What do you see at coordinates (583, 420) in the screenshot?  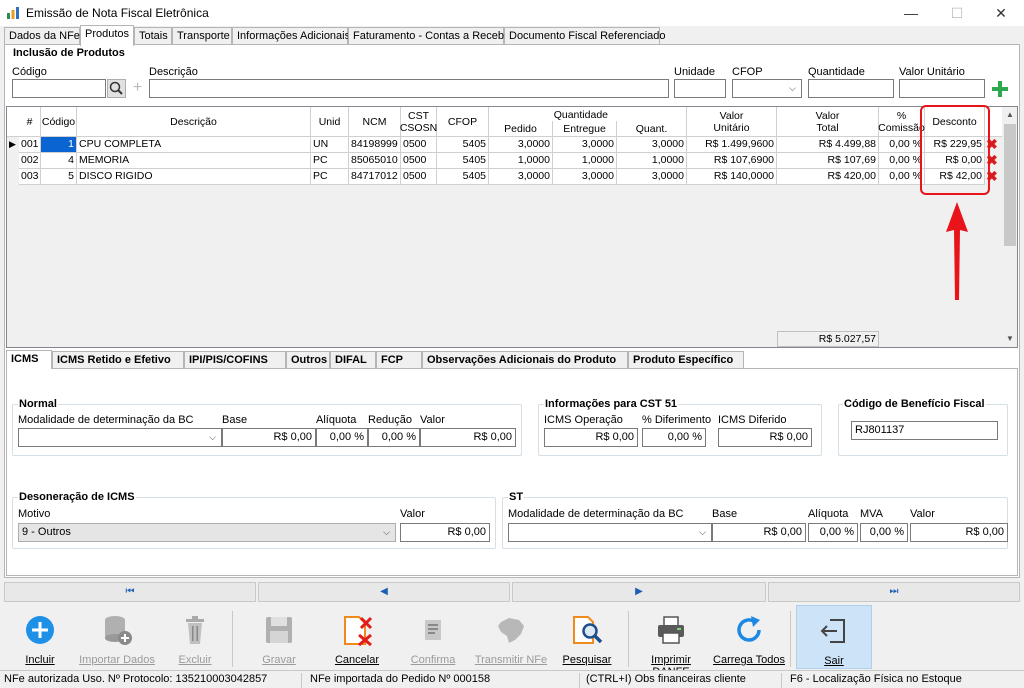 I see `cst51-operacao-label: ICMS Operação` at bounding box center [583, 420].